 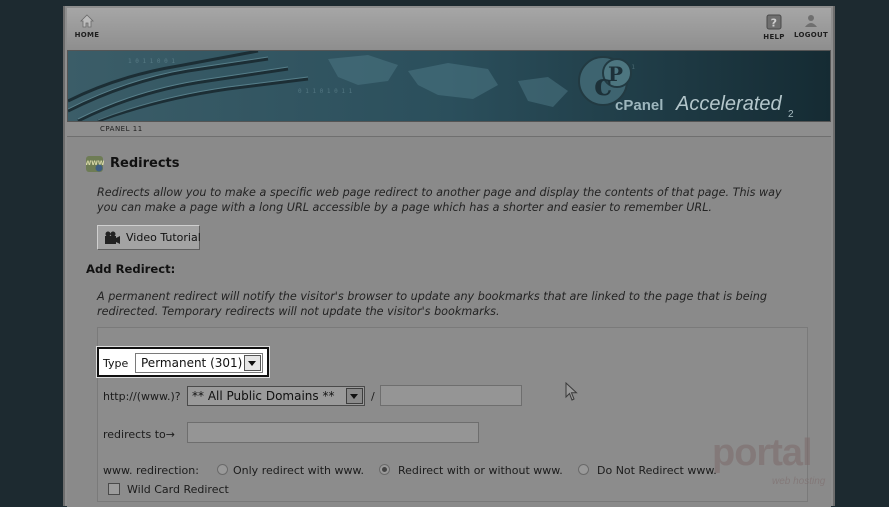 I want to click on video-tutorial-button: Video Tutorial, so click(x=149, y=237).